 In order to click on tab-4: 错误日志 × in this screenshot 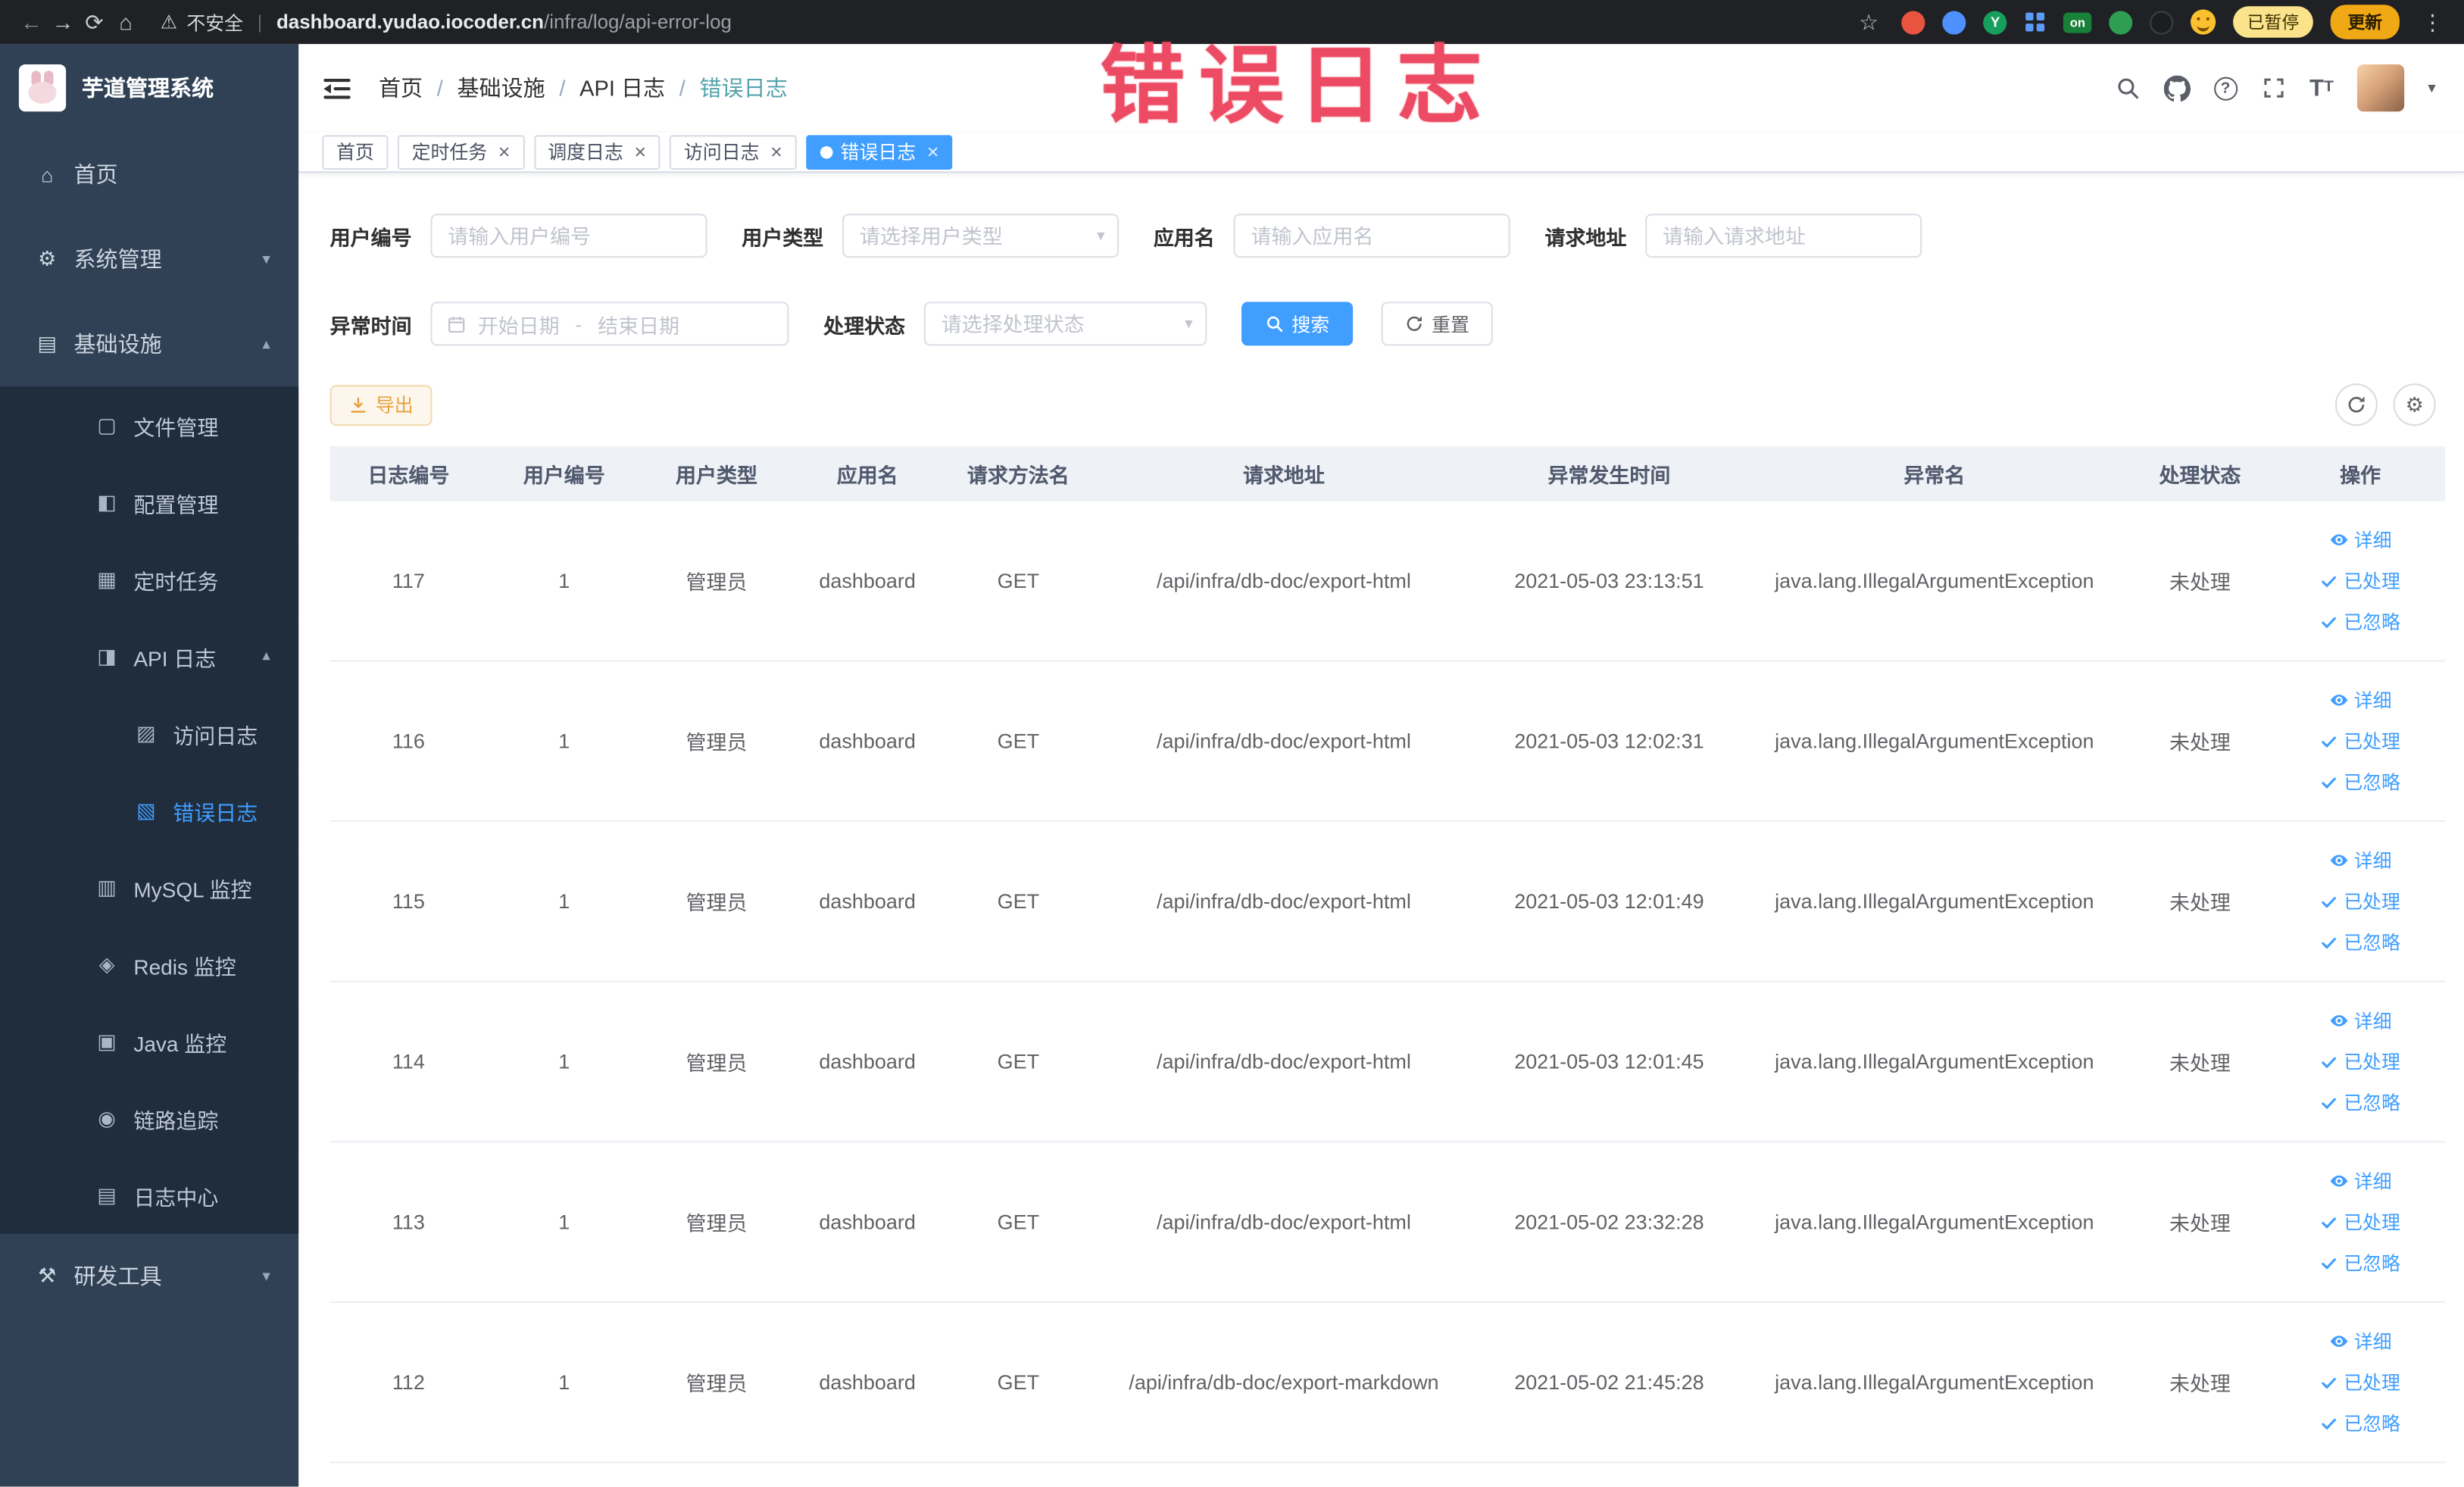, I will do `click(879, 152)`.